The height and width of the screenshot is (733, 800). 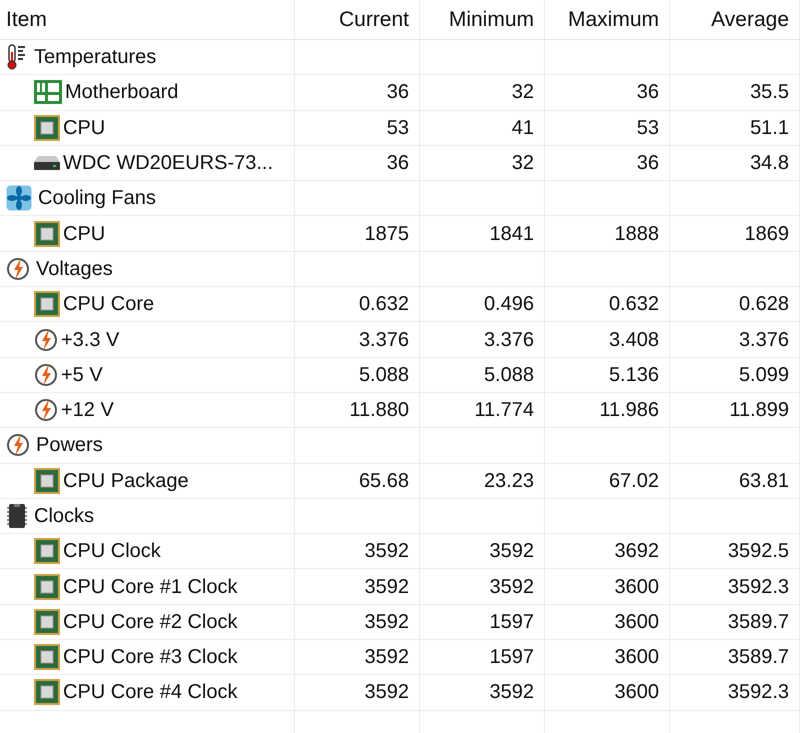 What do you see at coordinates (26, 20) in the screenshot?
I see `column-header: Item` at bounding box center [26, 20].